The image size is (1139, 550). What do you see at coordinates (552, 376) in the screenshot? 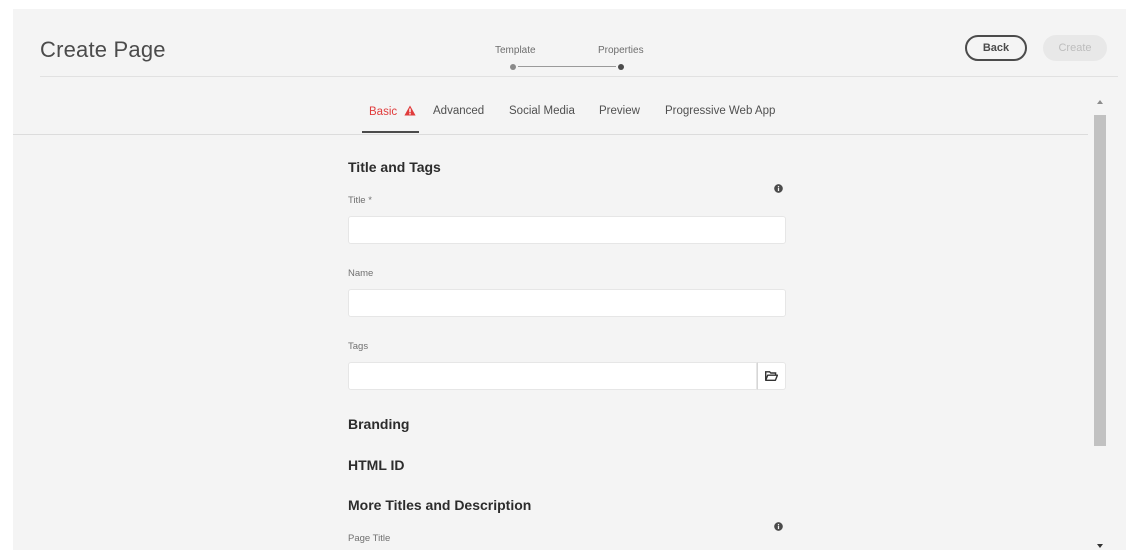
I see `tags-input` at bounding box center [552, 376].